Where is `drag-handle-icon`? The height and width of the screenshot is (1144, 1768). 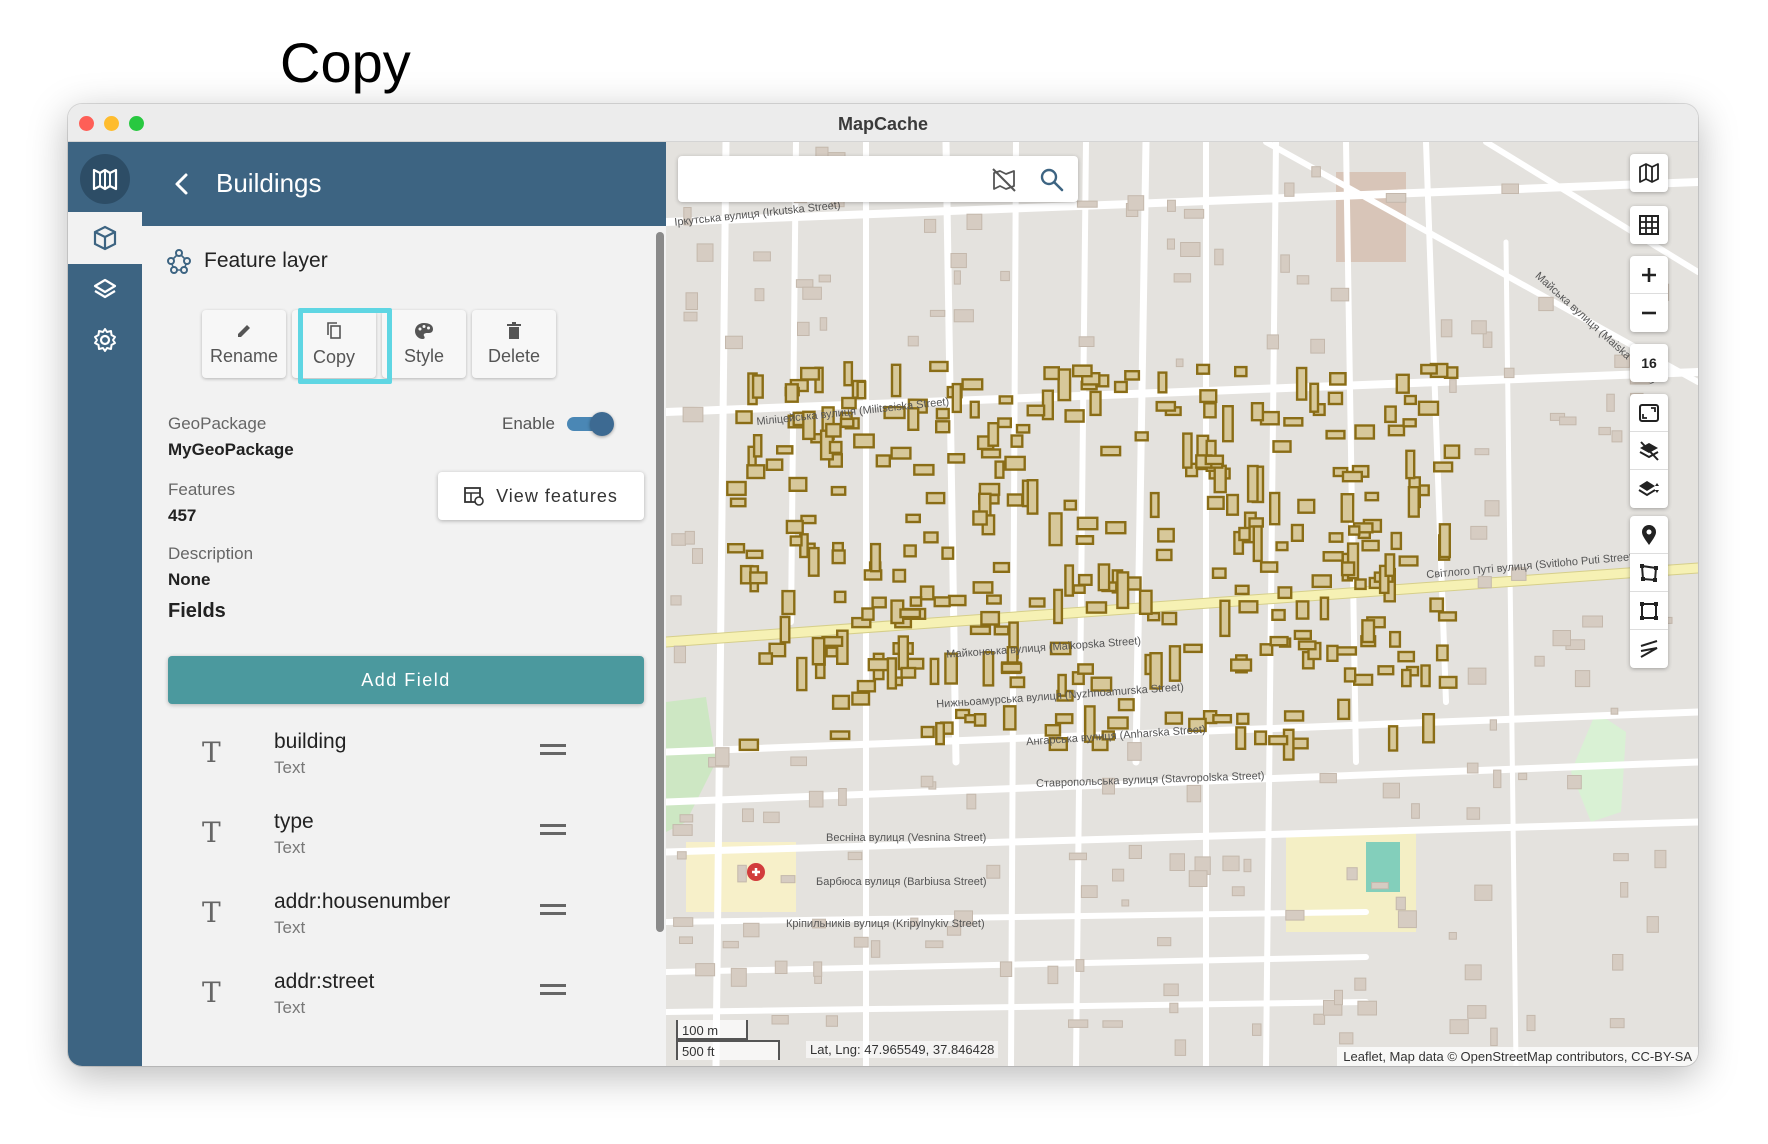 drag-handle-icon is located at coordinates (553, 751).